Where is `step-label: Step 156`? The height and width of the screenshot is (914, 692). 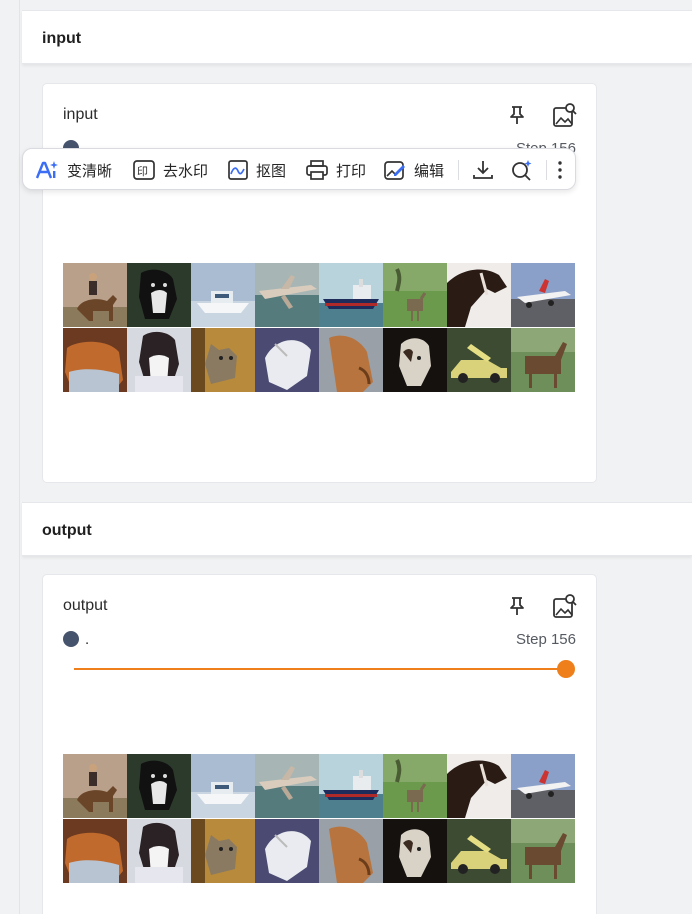
step-label: Step 156 is located at coordinates (545, 639).